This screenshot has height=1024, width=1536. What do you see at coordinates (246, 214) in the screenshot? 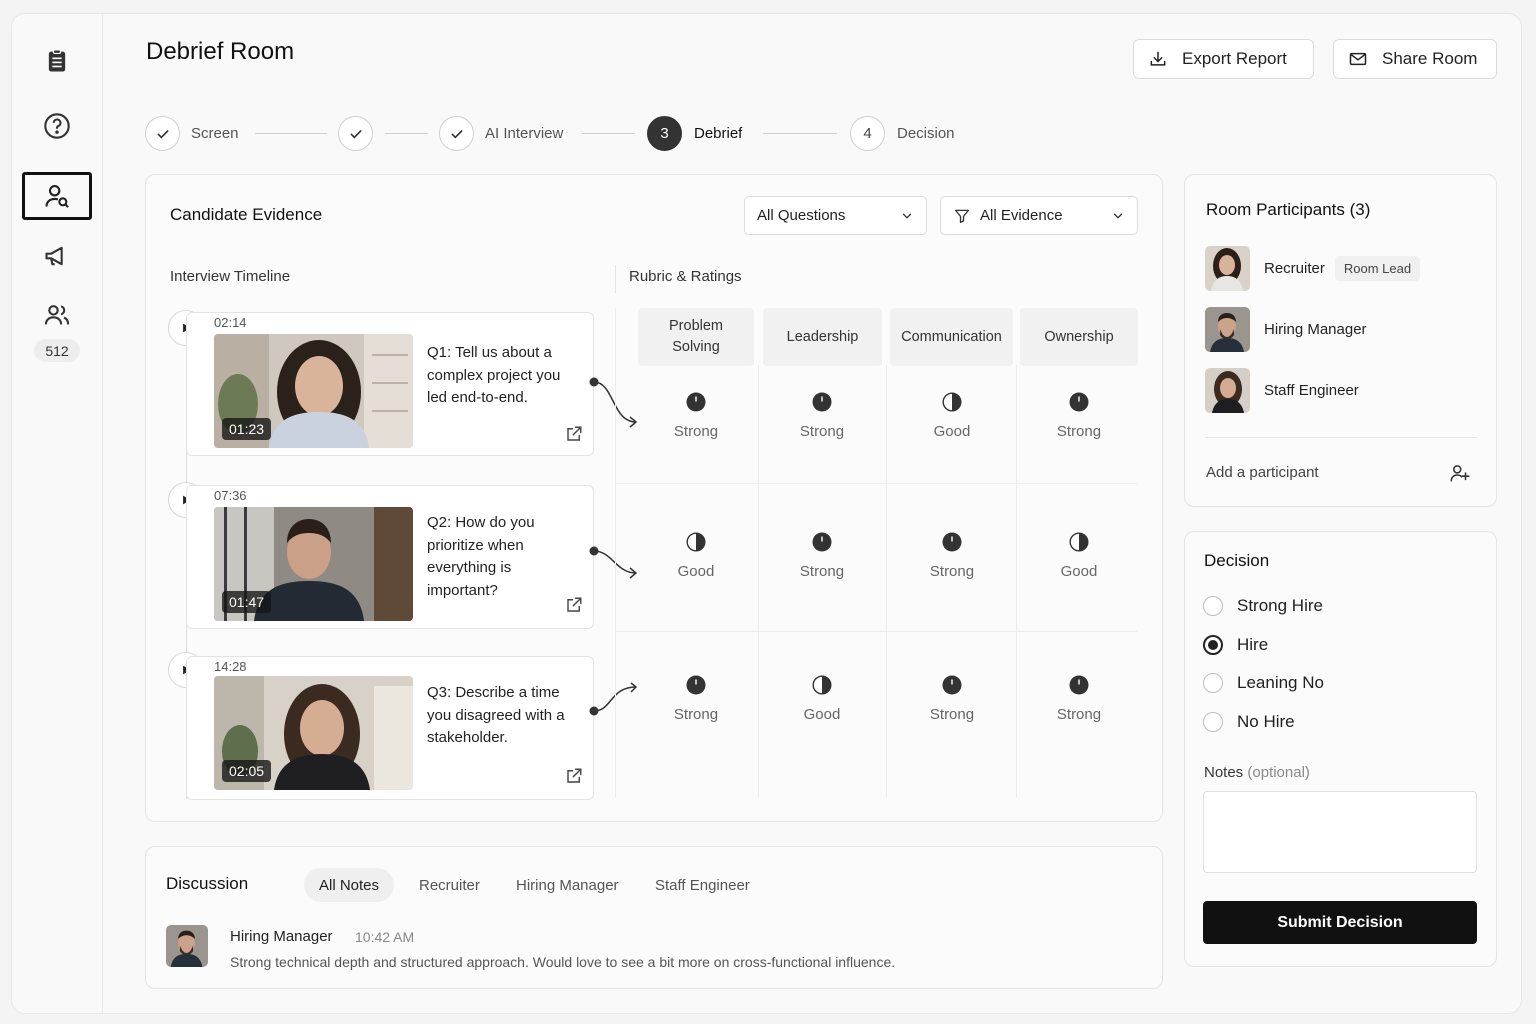
I see `evidence-title: Candidate Evidence` at bounding box center [246, 214].